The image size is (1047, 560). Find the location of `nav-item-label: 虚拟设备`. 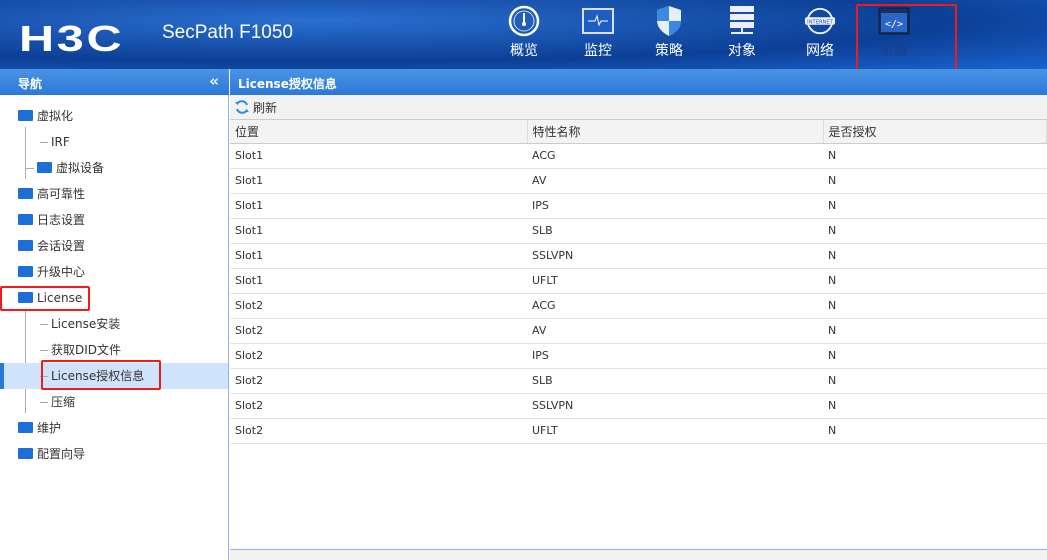

nav-item-label: 虚拟设备 is located at coordinates (80, 168).